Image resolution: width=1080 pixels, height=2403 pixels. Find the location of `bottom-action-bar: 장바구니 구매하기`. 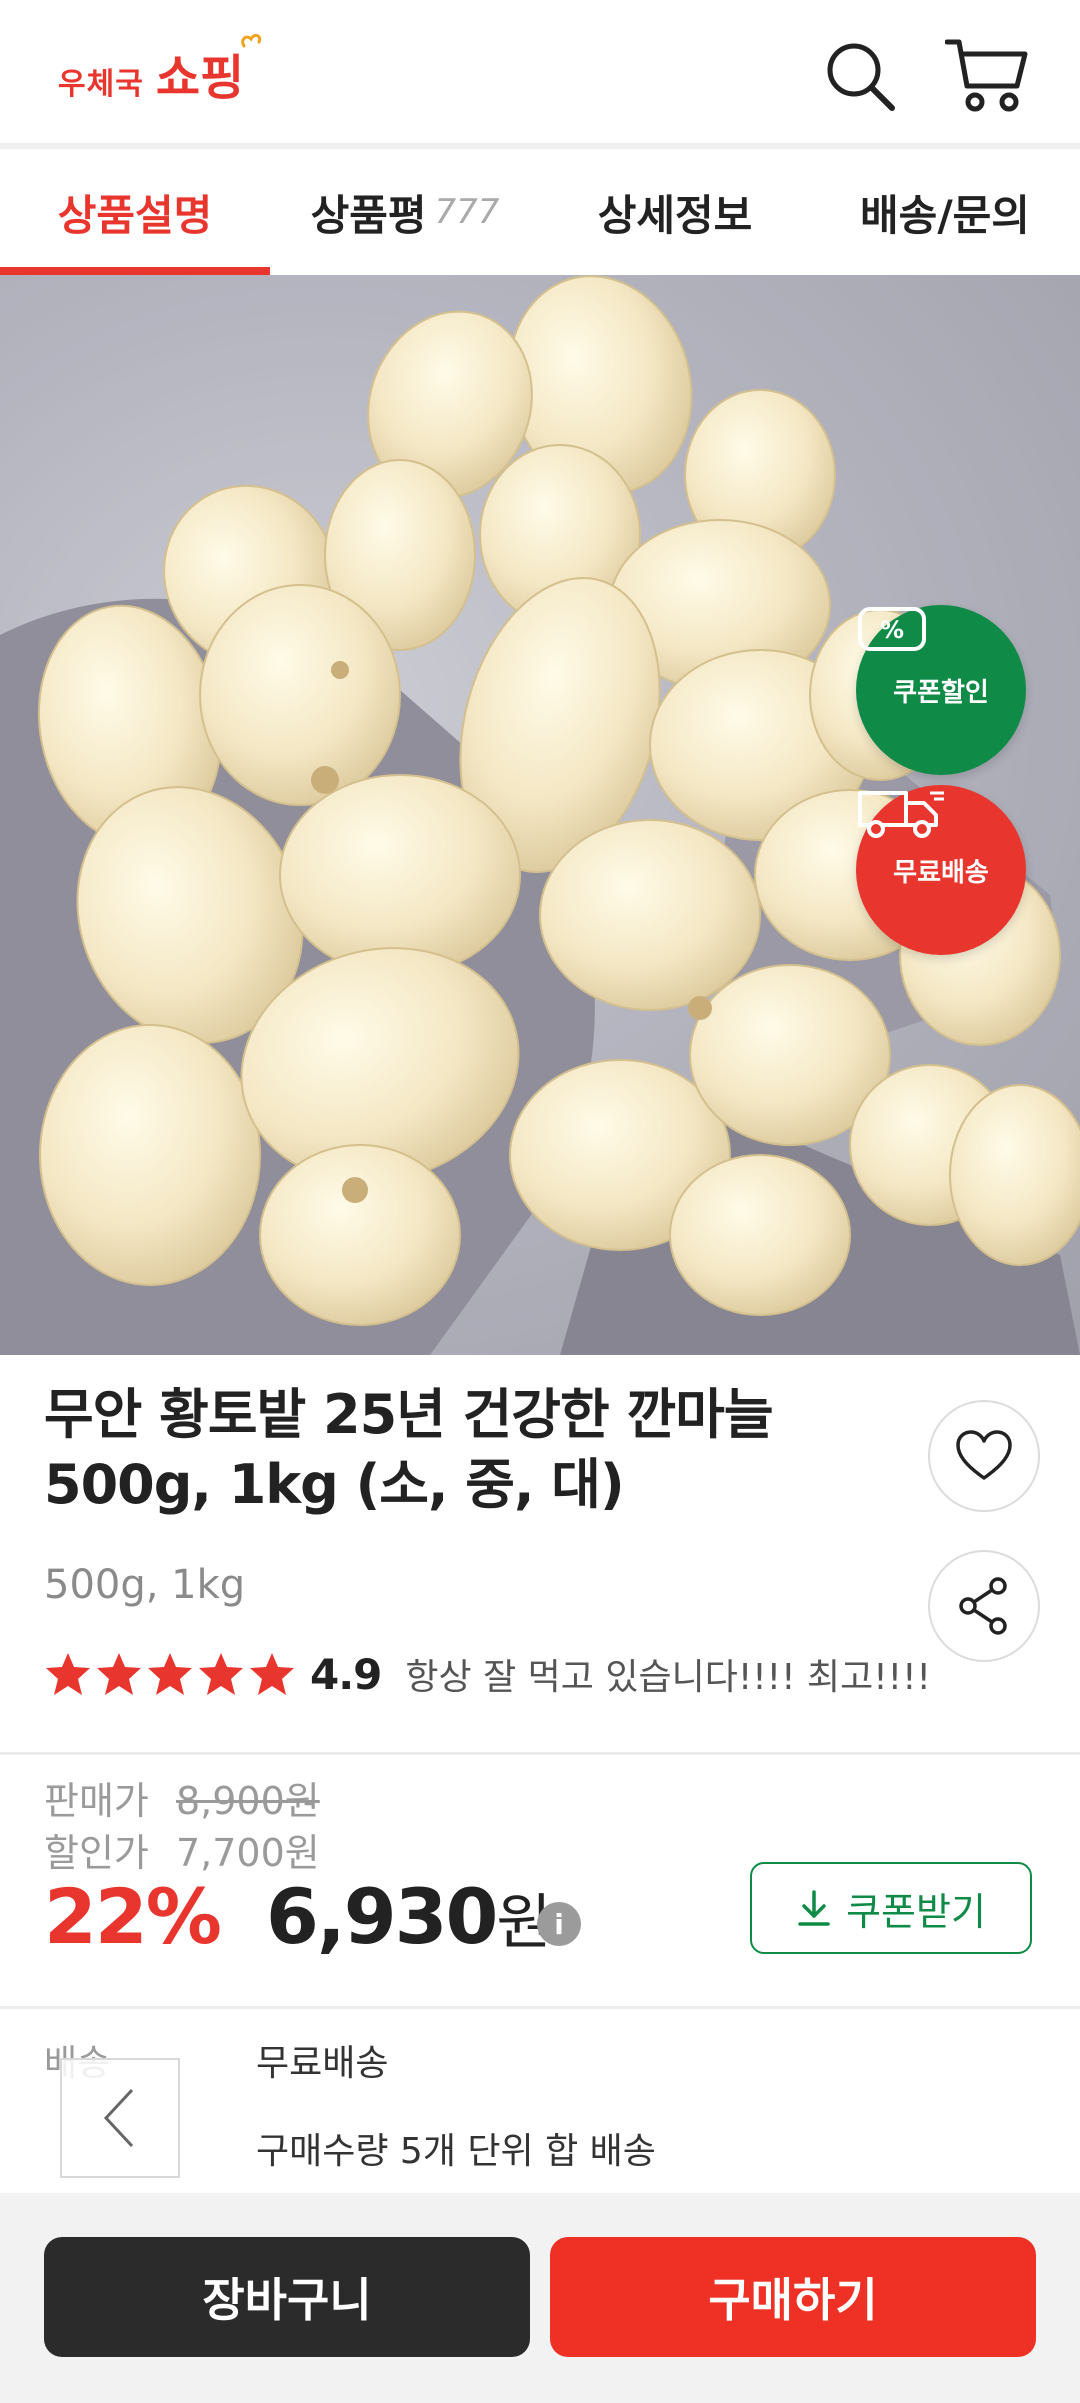

bottom-action-bar: 장바구니 구매하기 is located at coordinates (540, 2298).